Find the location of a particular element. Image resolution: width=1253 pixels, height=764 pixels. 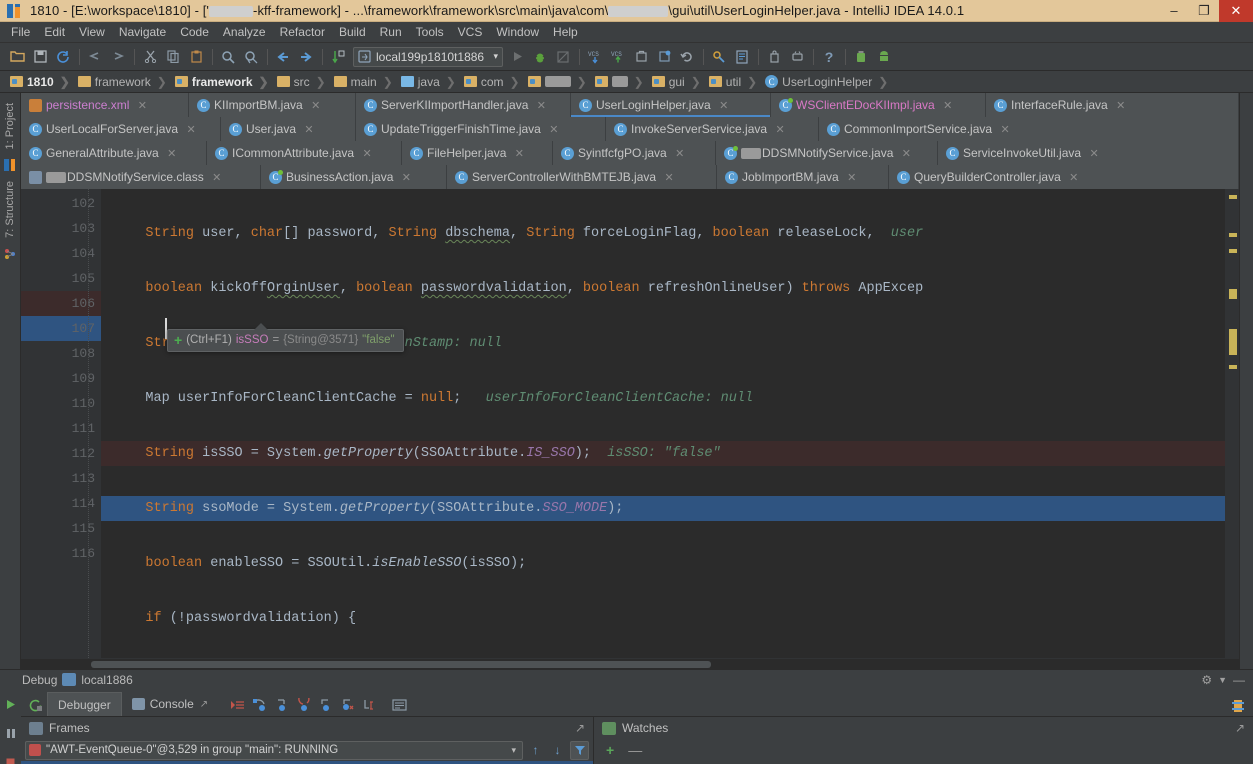

sidebar-item-project: 1: Project is located at coordinates (10, 126).